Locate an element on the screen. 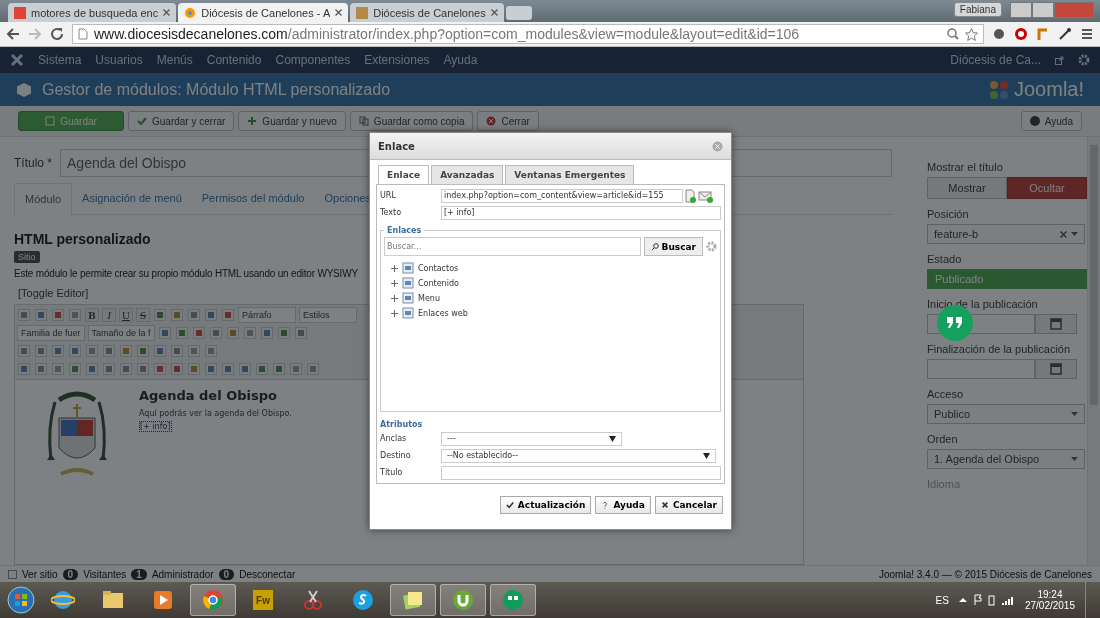 Image resolution: width=1100 pixels, height=618 pixels. format-button: U is located at coordinates (126, 315).